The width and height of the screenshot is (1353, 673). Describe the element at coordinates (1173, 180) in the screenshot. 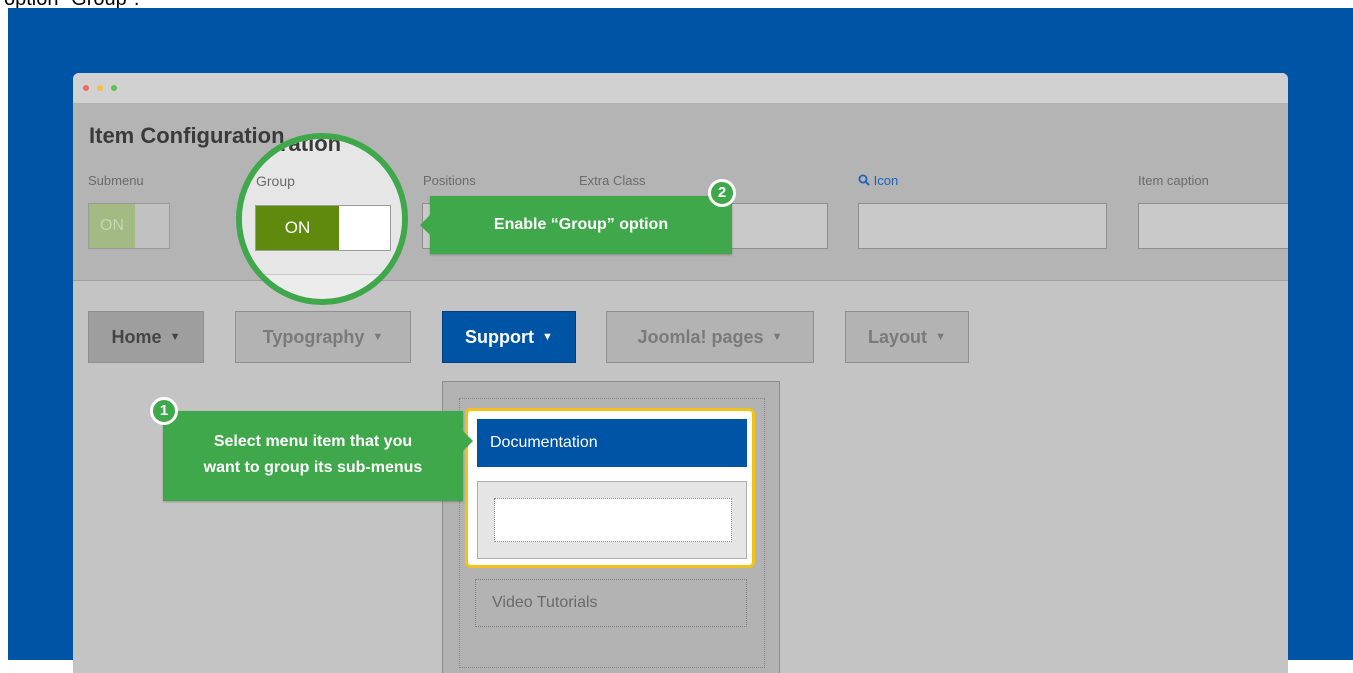

I see `item-caption-label: Item caption` at that location.